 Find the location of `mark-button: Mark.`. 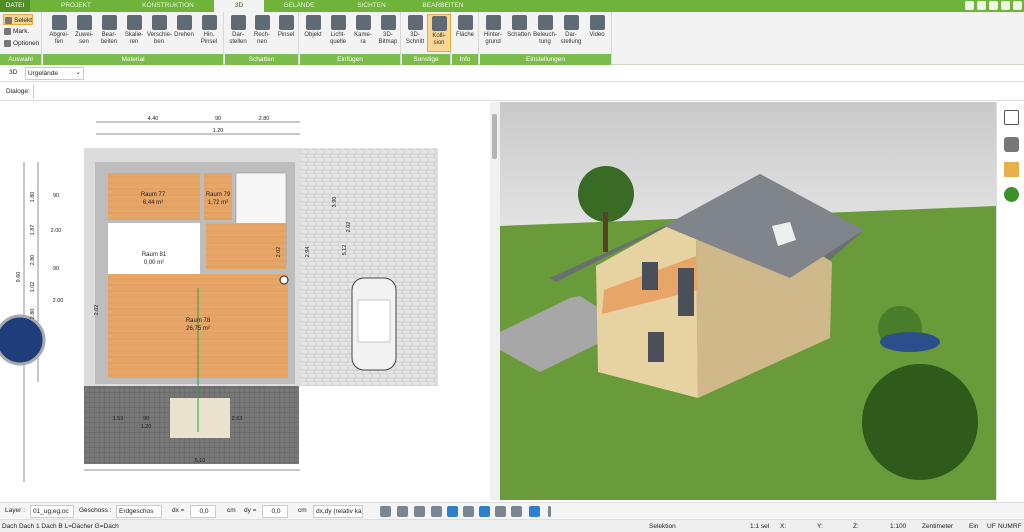

mark-button: Mark. is located at coordinates (16, 31).